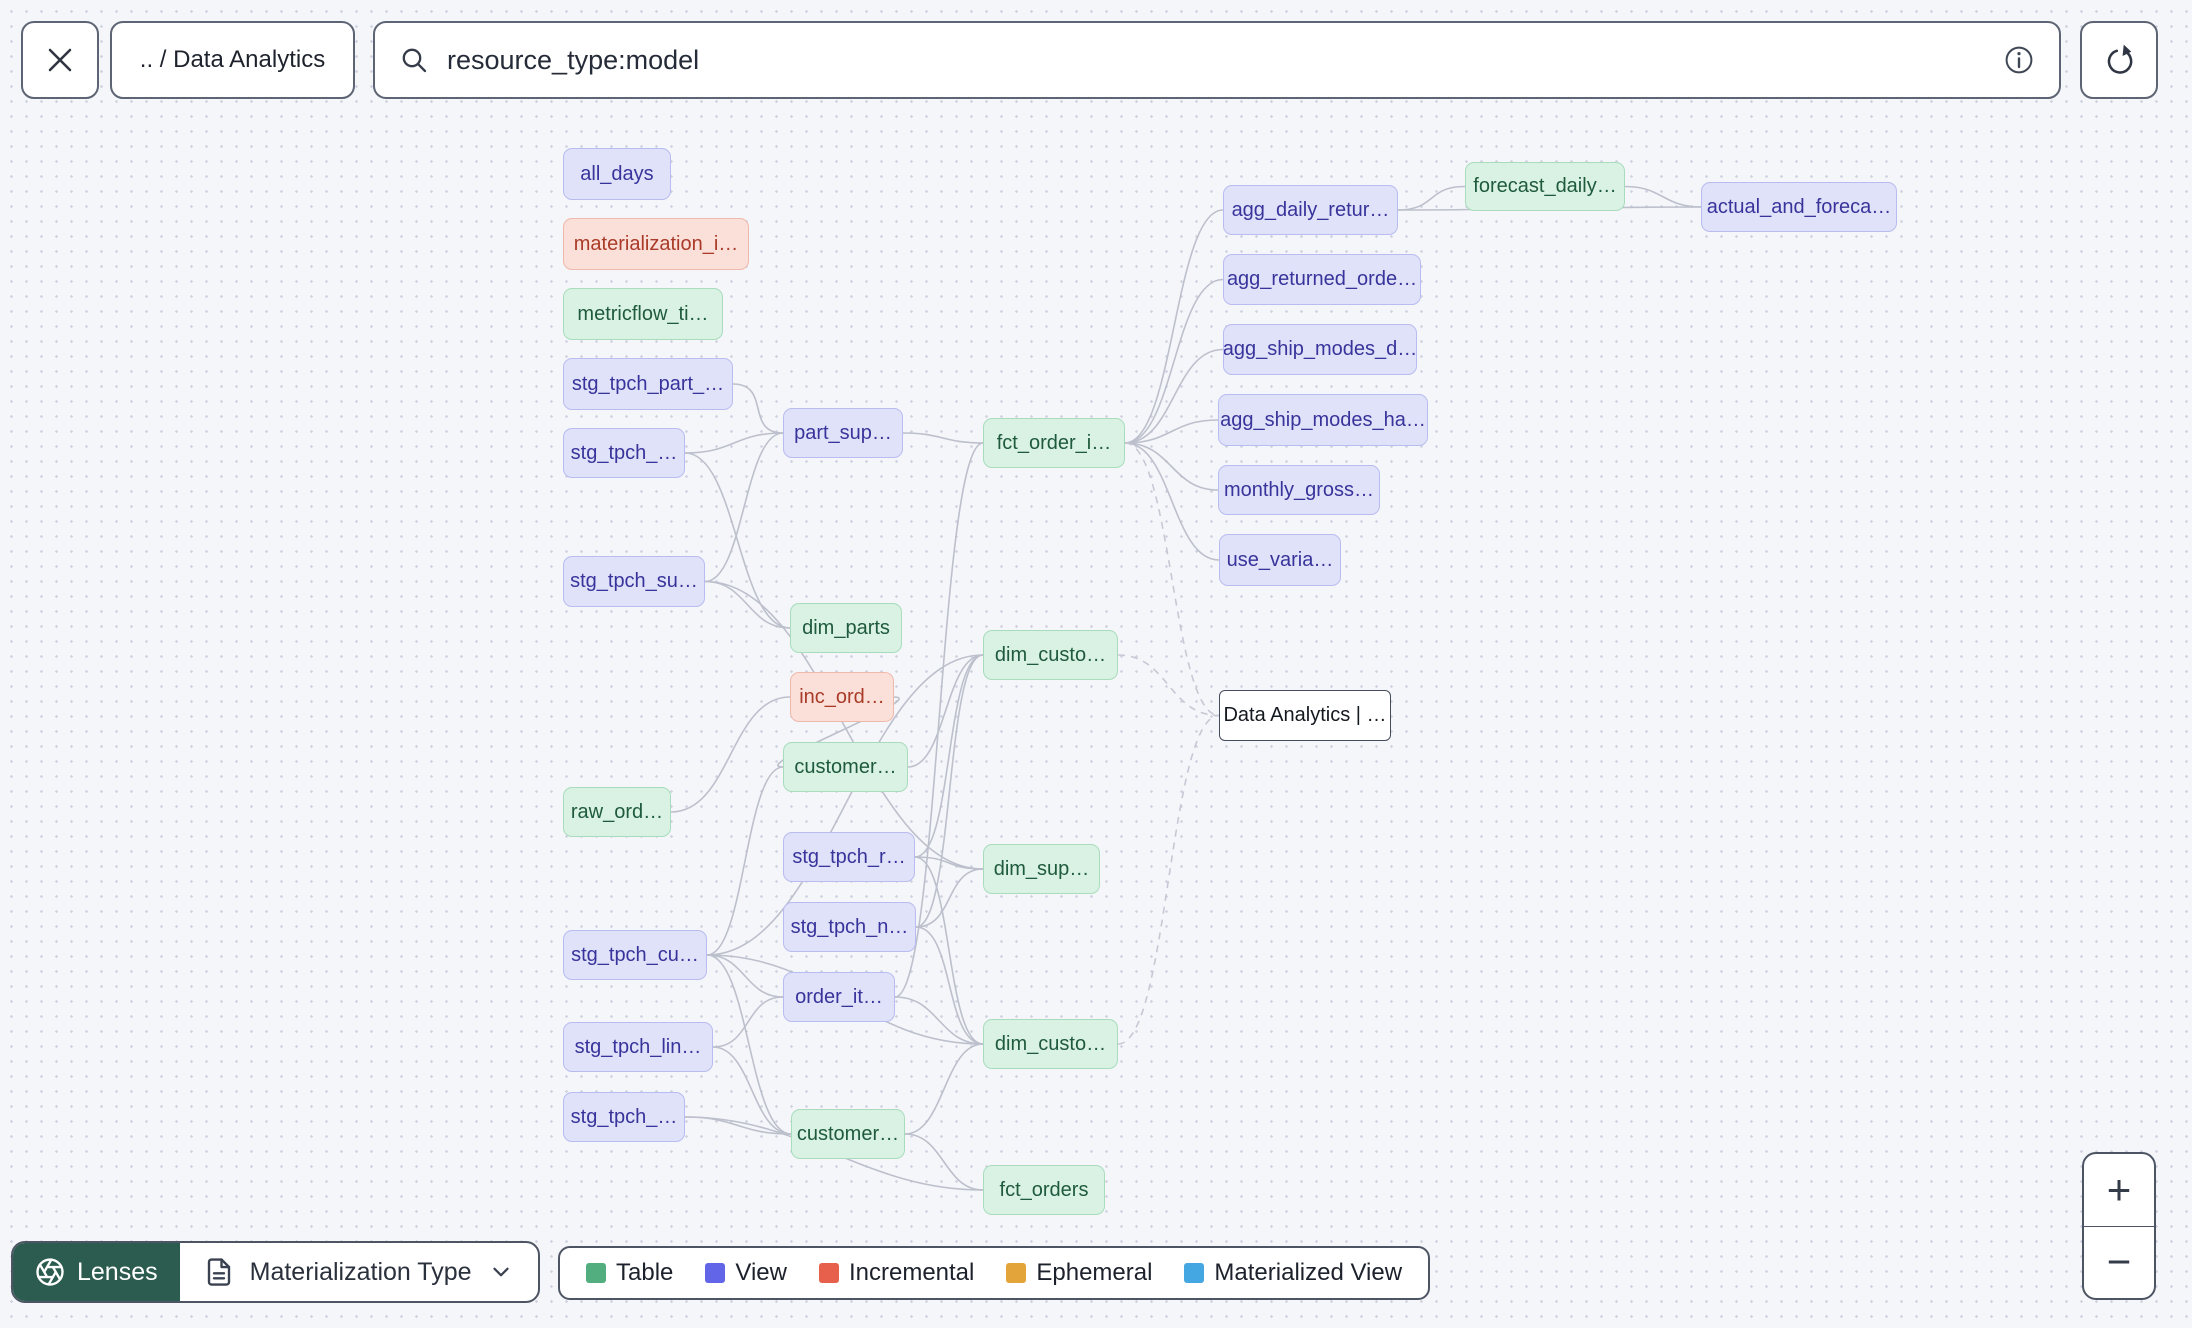 Image resolution: width=2192 pixels, height=1328 pixels. I want to click on chevron-down-icon, so click(501, 1272).